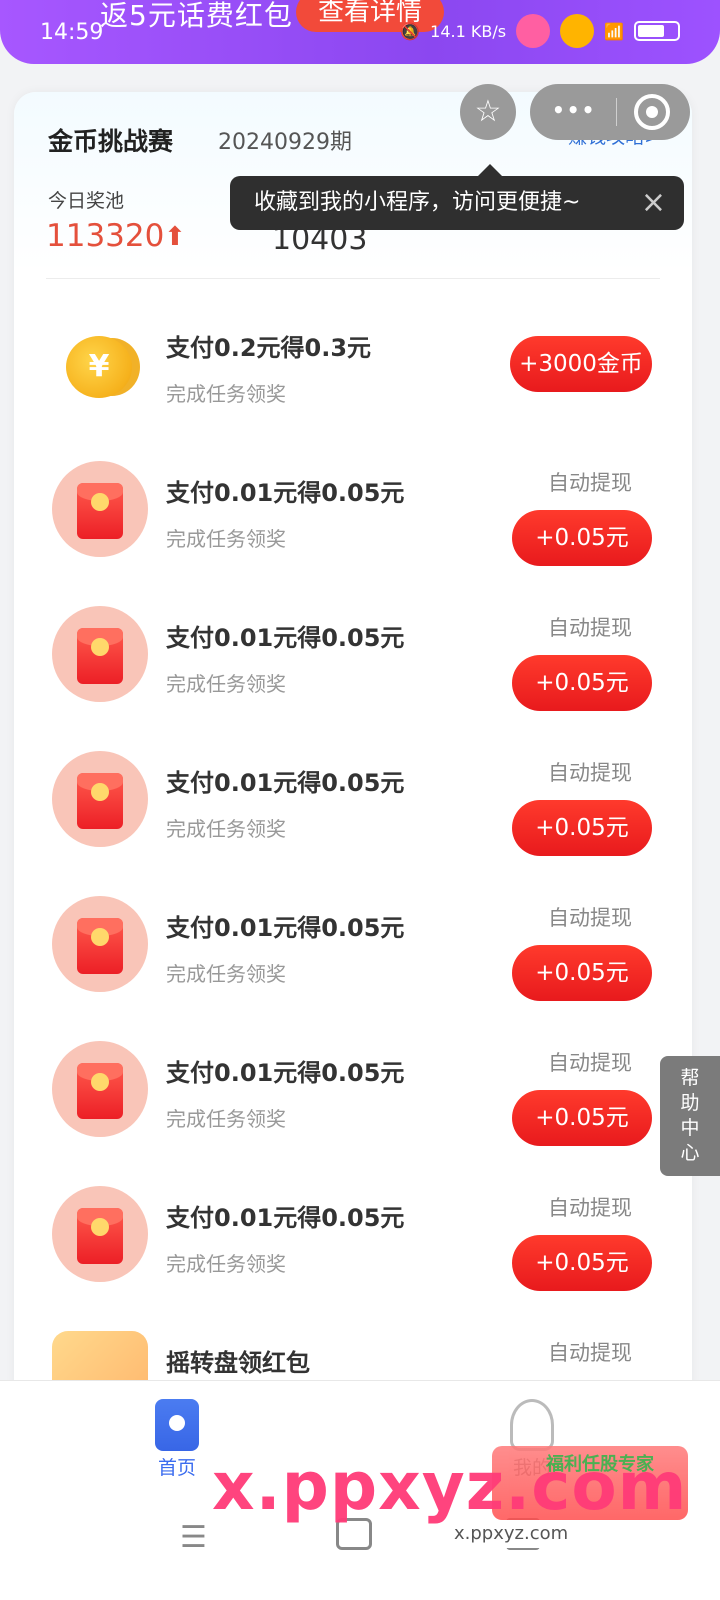 This screenshot has height=1600, width=720. Describe the element at coordinates (488, 112) in the screenshot. I see `star-icon: ☆` at that location.